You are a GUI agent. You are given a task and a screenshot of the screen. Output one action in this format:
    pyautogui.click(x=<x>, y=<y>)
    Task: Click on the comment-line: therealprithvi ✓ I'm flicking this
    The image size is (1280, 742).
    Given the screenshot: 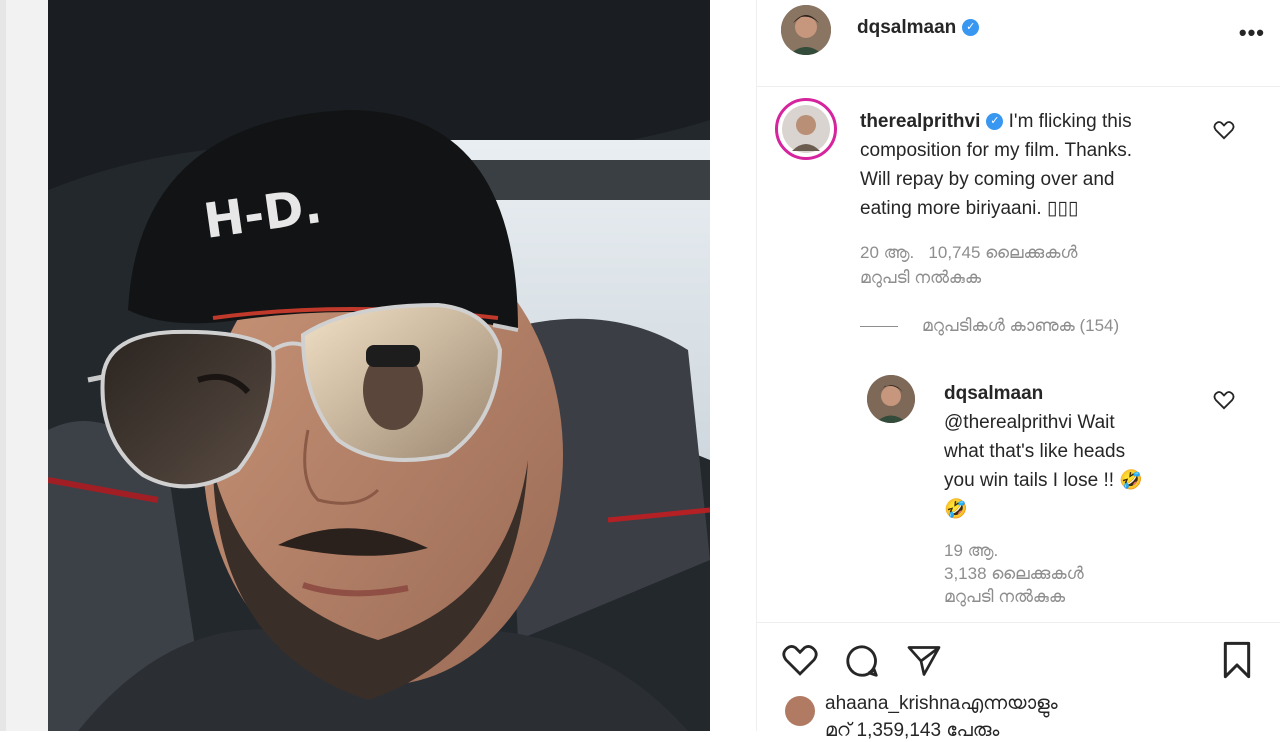 What is the action you would take?
    pyautogui.click(x=1025, y=121)
    